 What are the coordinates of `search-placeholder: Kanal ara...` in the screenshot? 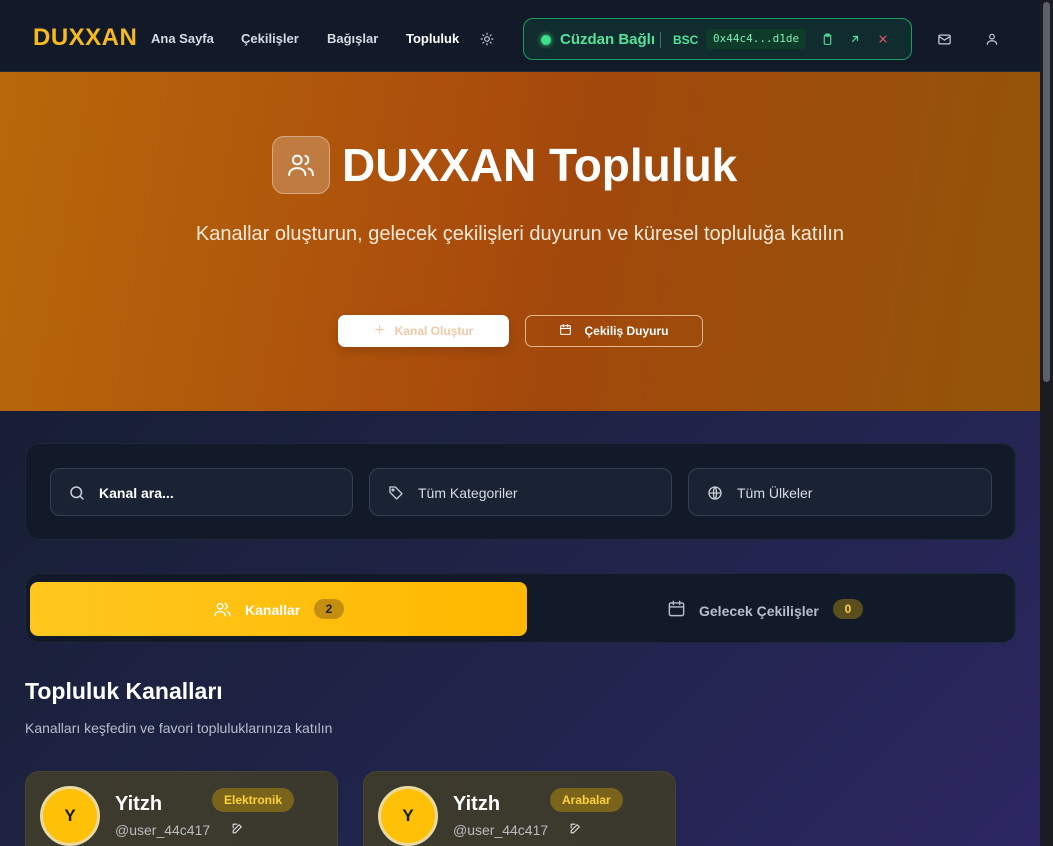 It's located at (136, 493).